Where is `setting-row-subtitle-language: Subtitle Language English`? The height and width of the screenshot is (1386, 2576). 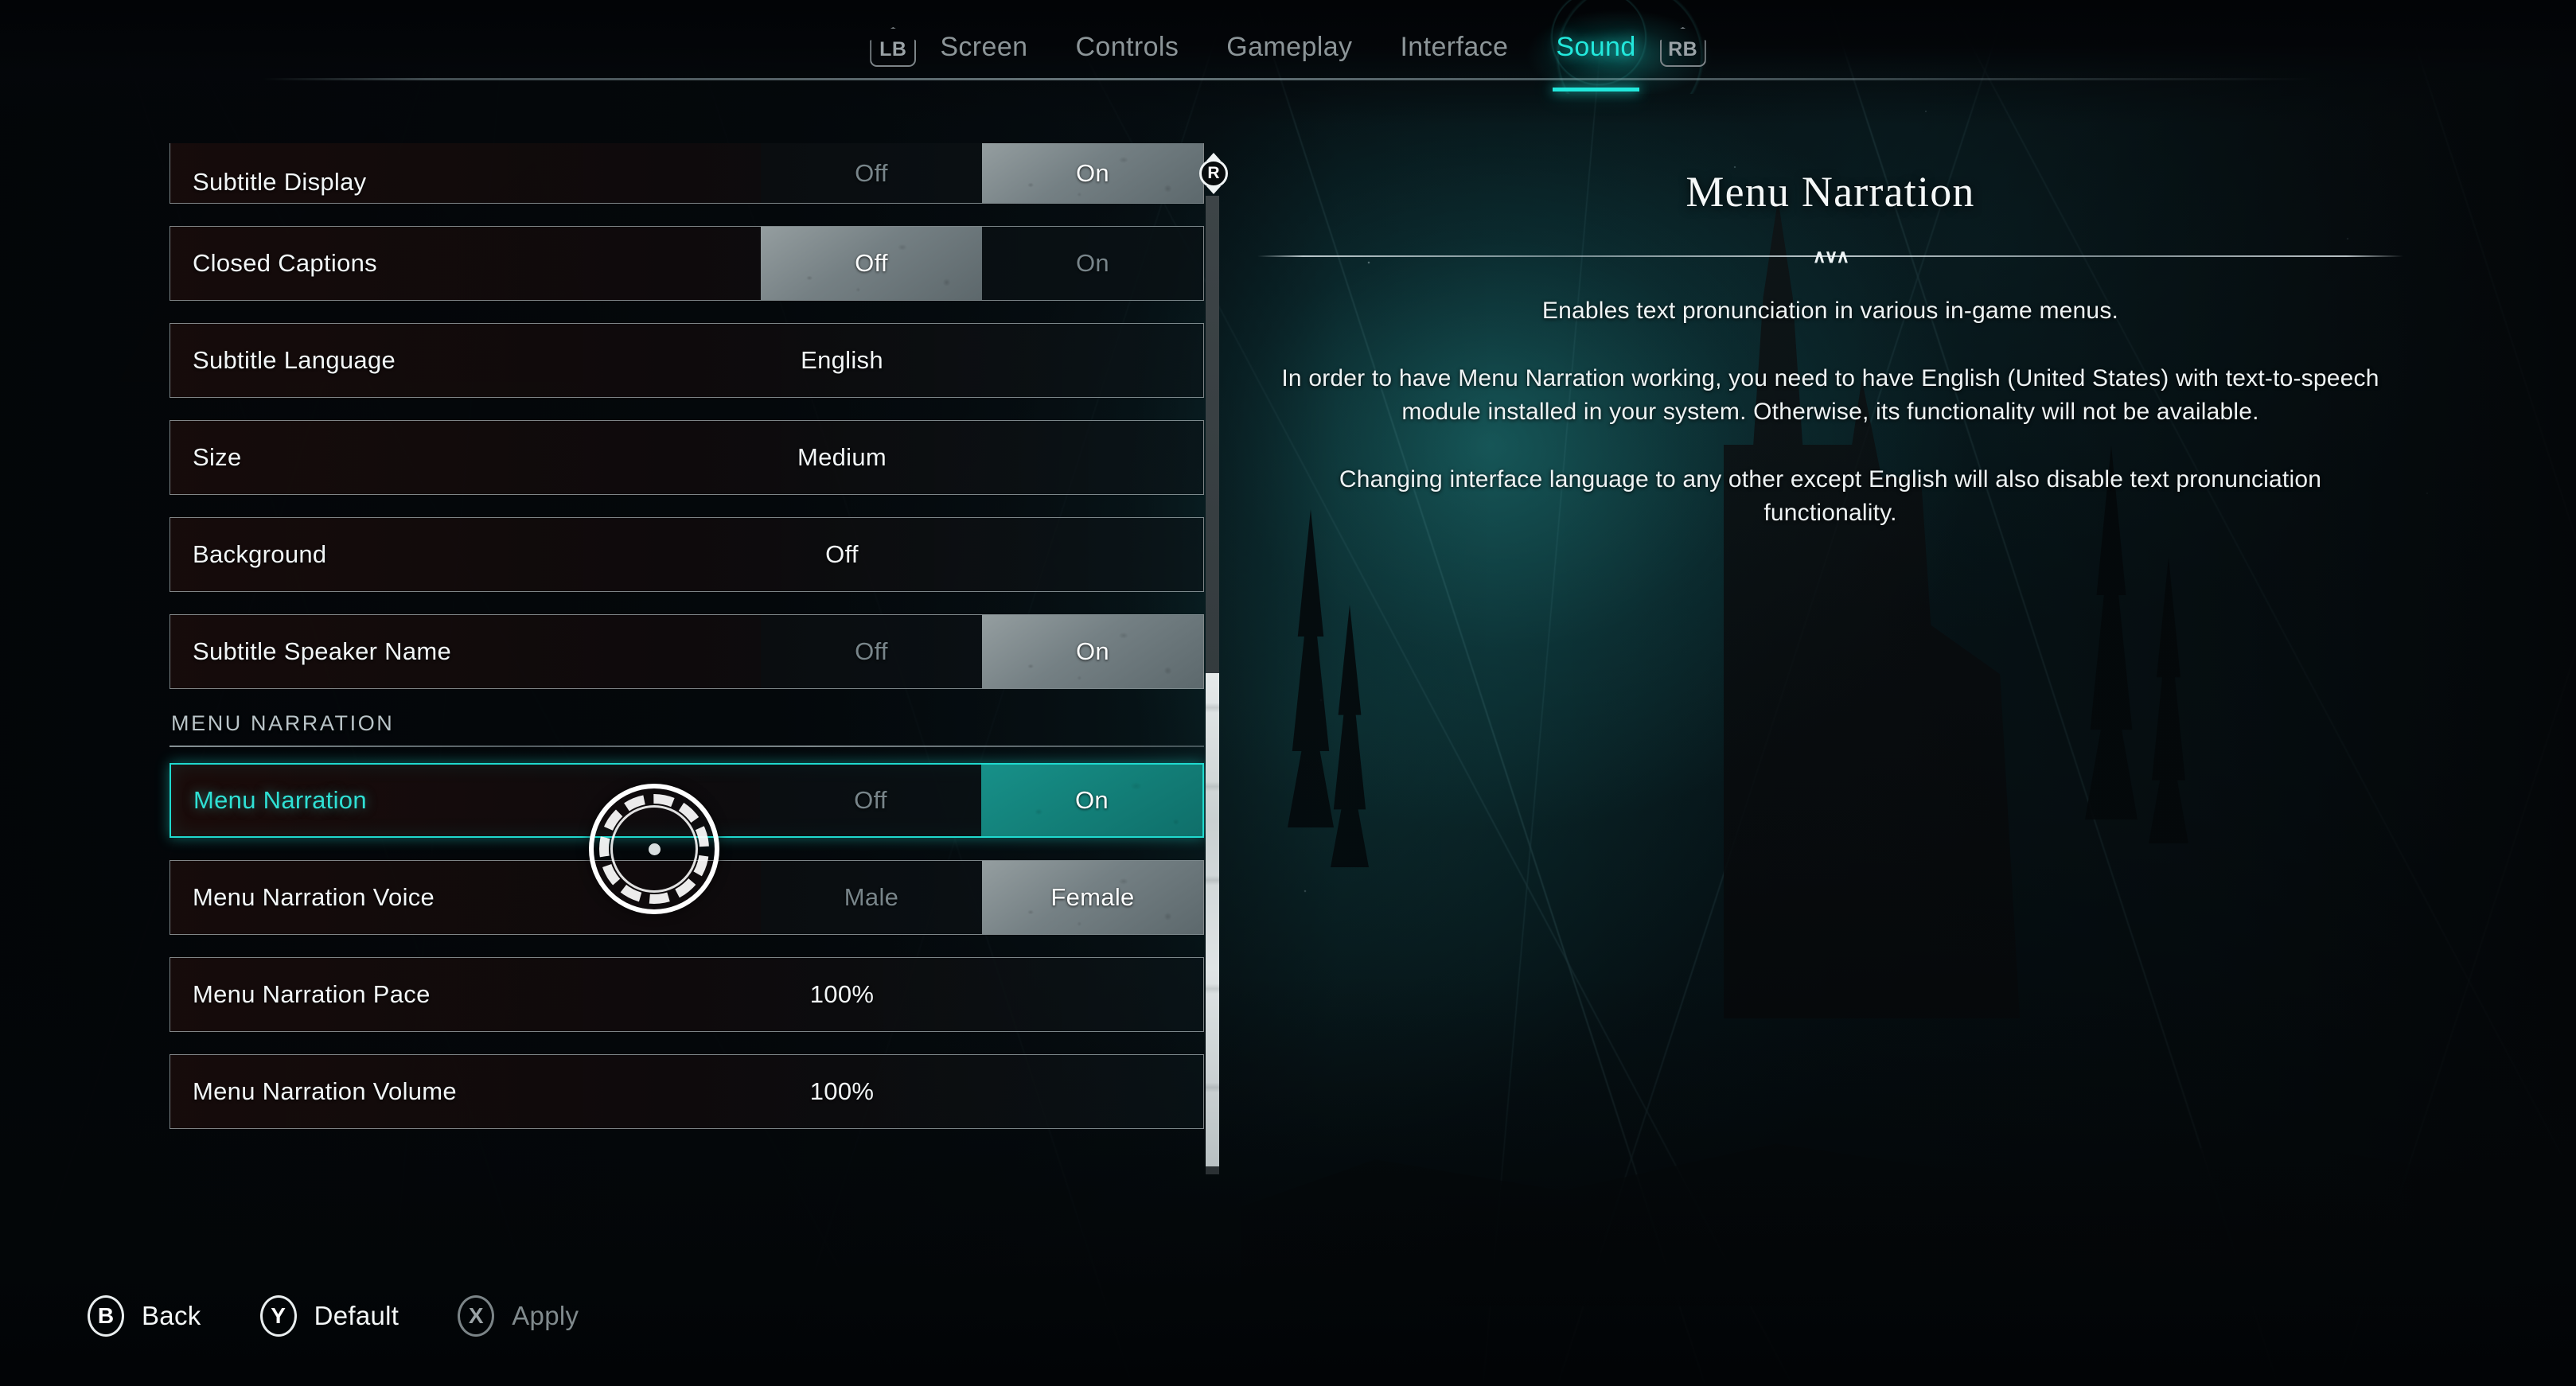
setting-row-subtitle-language: Subtitle Language English is located at coordinates (687, 360).